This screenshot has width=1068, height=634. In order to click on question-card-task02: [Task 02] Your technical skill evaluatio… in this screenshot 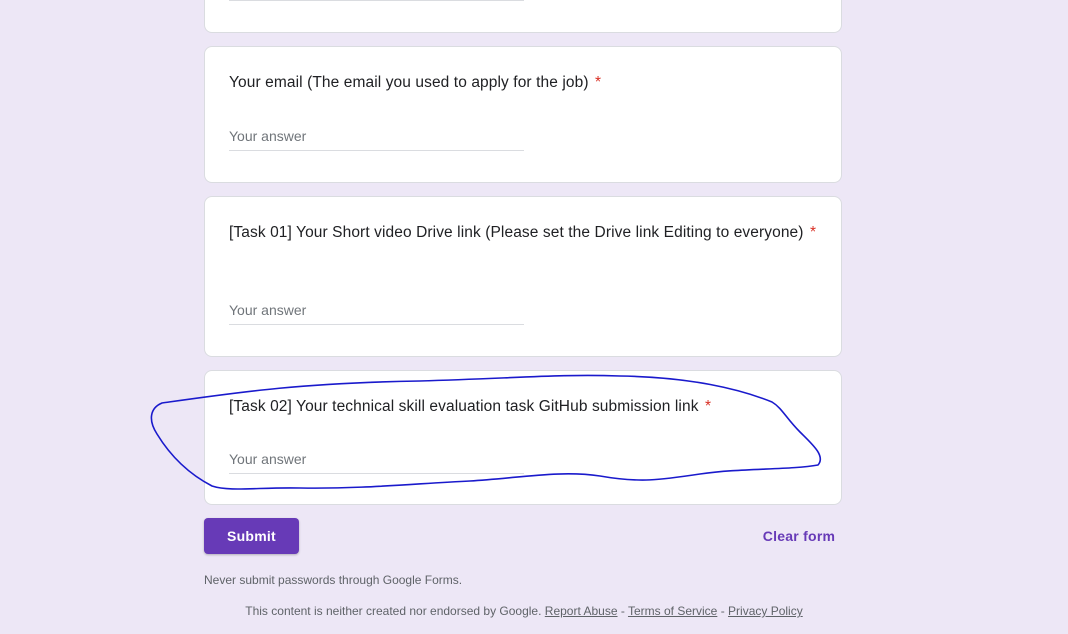, I will do `click(523, 437)`.